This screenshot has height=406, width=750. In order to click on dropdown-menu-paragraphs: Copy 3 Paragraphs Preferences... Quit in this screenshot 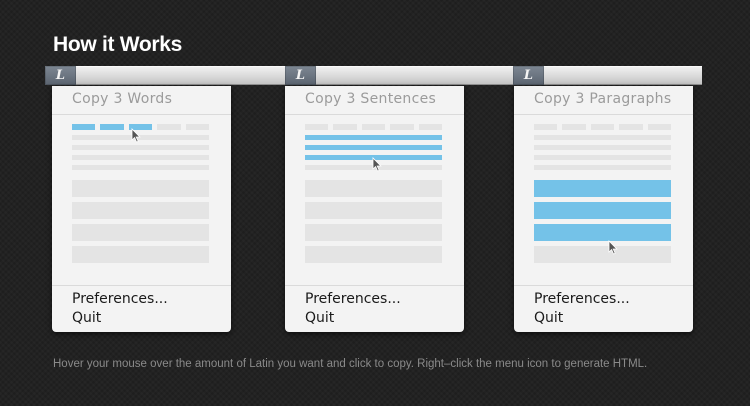, I will do `click(603, 209)`.